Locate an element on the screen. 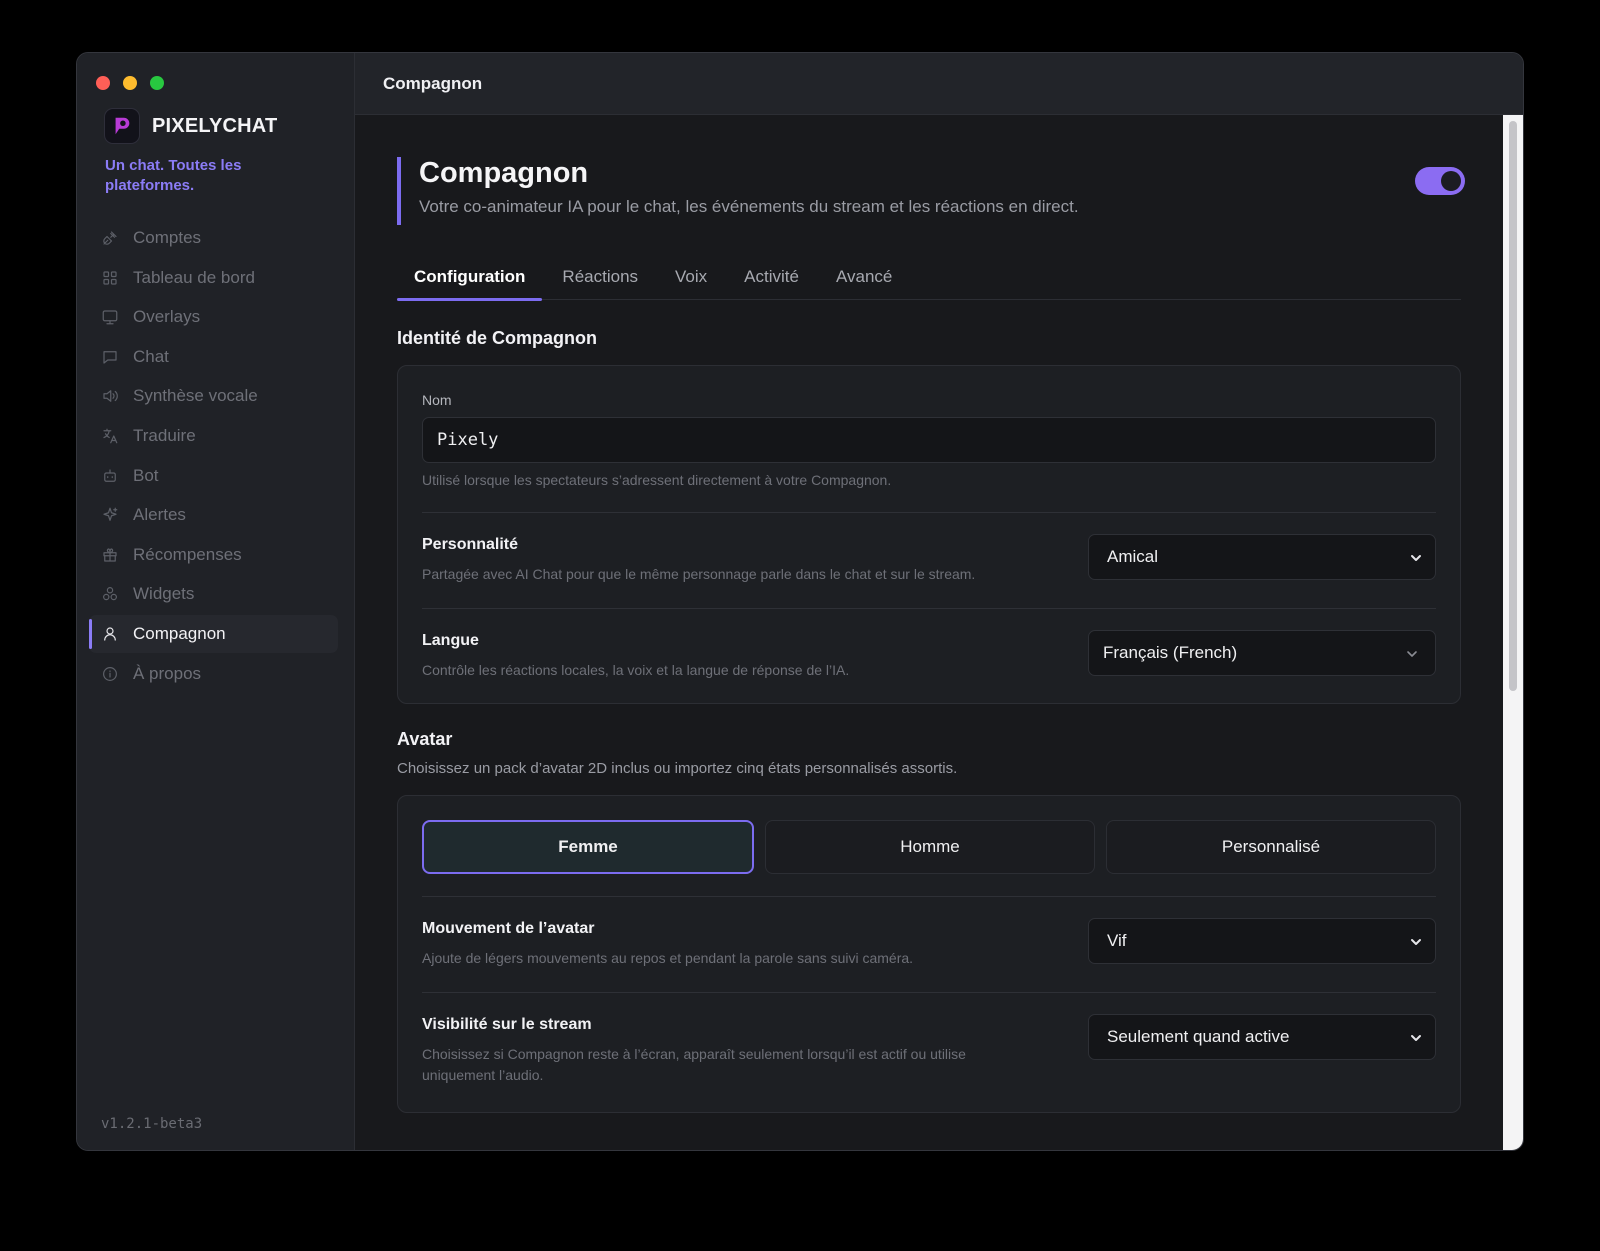  app-tagline: Un chat. Toutes les plateformes. is located at coordinates (173, 175).